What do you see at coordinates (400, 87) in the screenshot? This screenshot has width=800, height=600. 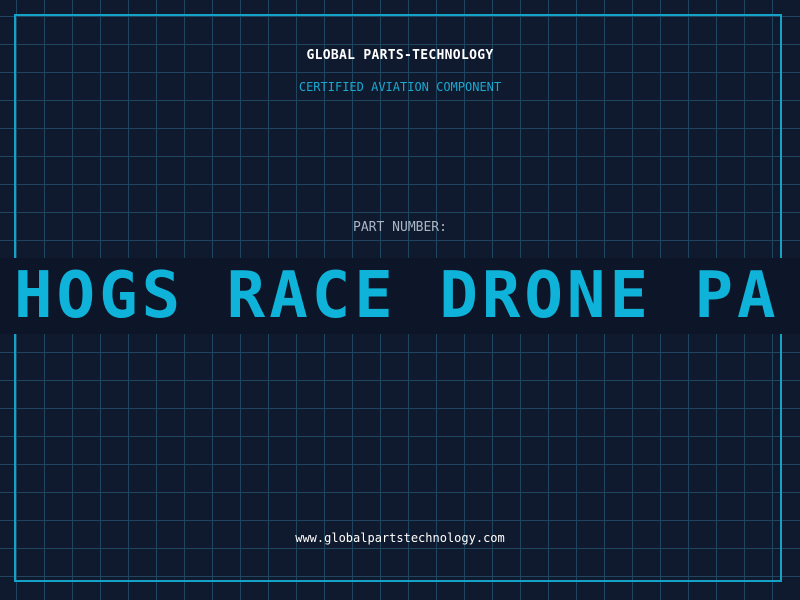 I see `certification-subtitle: CERTIFIED AVIATION COMPONENT` at bounding box center [400, 87].